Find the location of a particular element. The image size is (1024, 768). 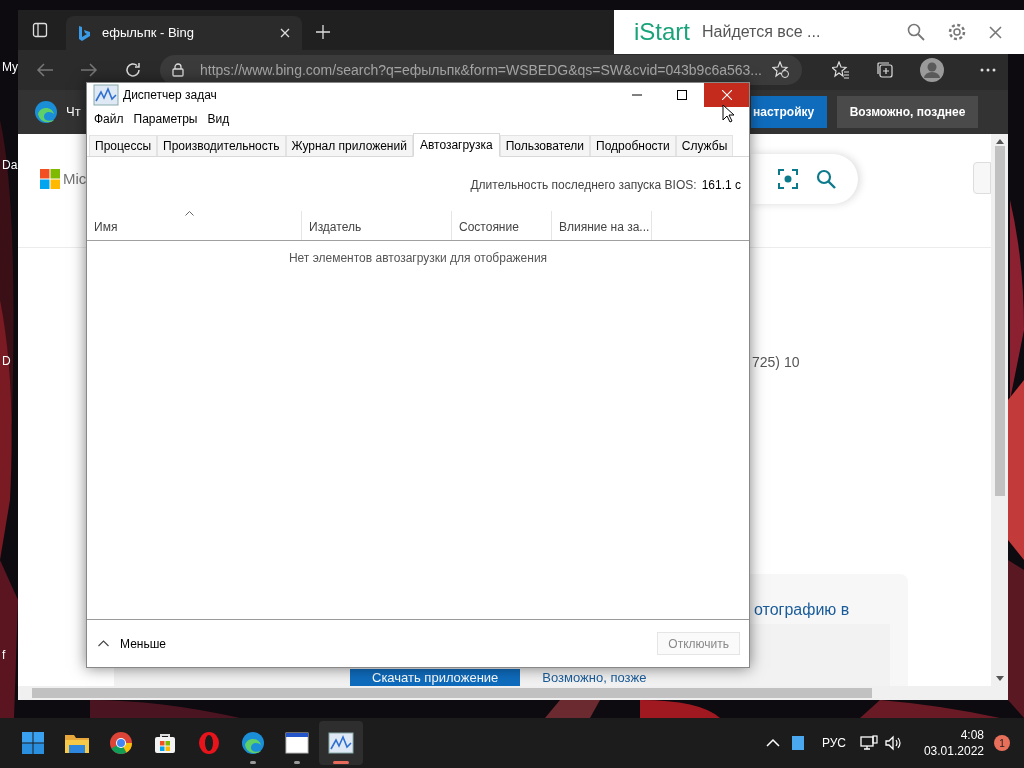

horizontal-scrollbar is located at coordinates (513, 693).